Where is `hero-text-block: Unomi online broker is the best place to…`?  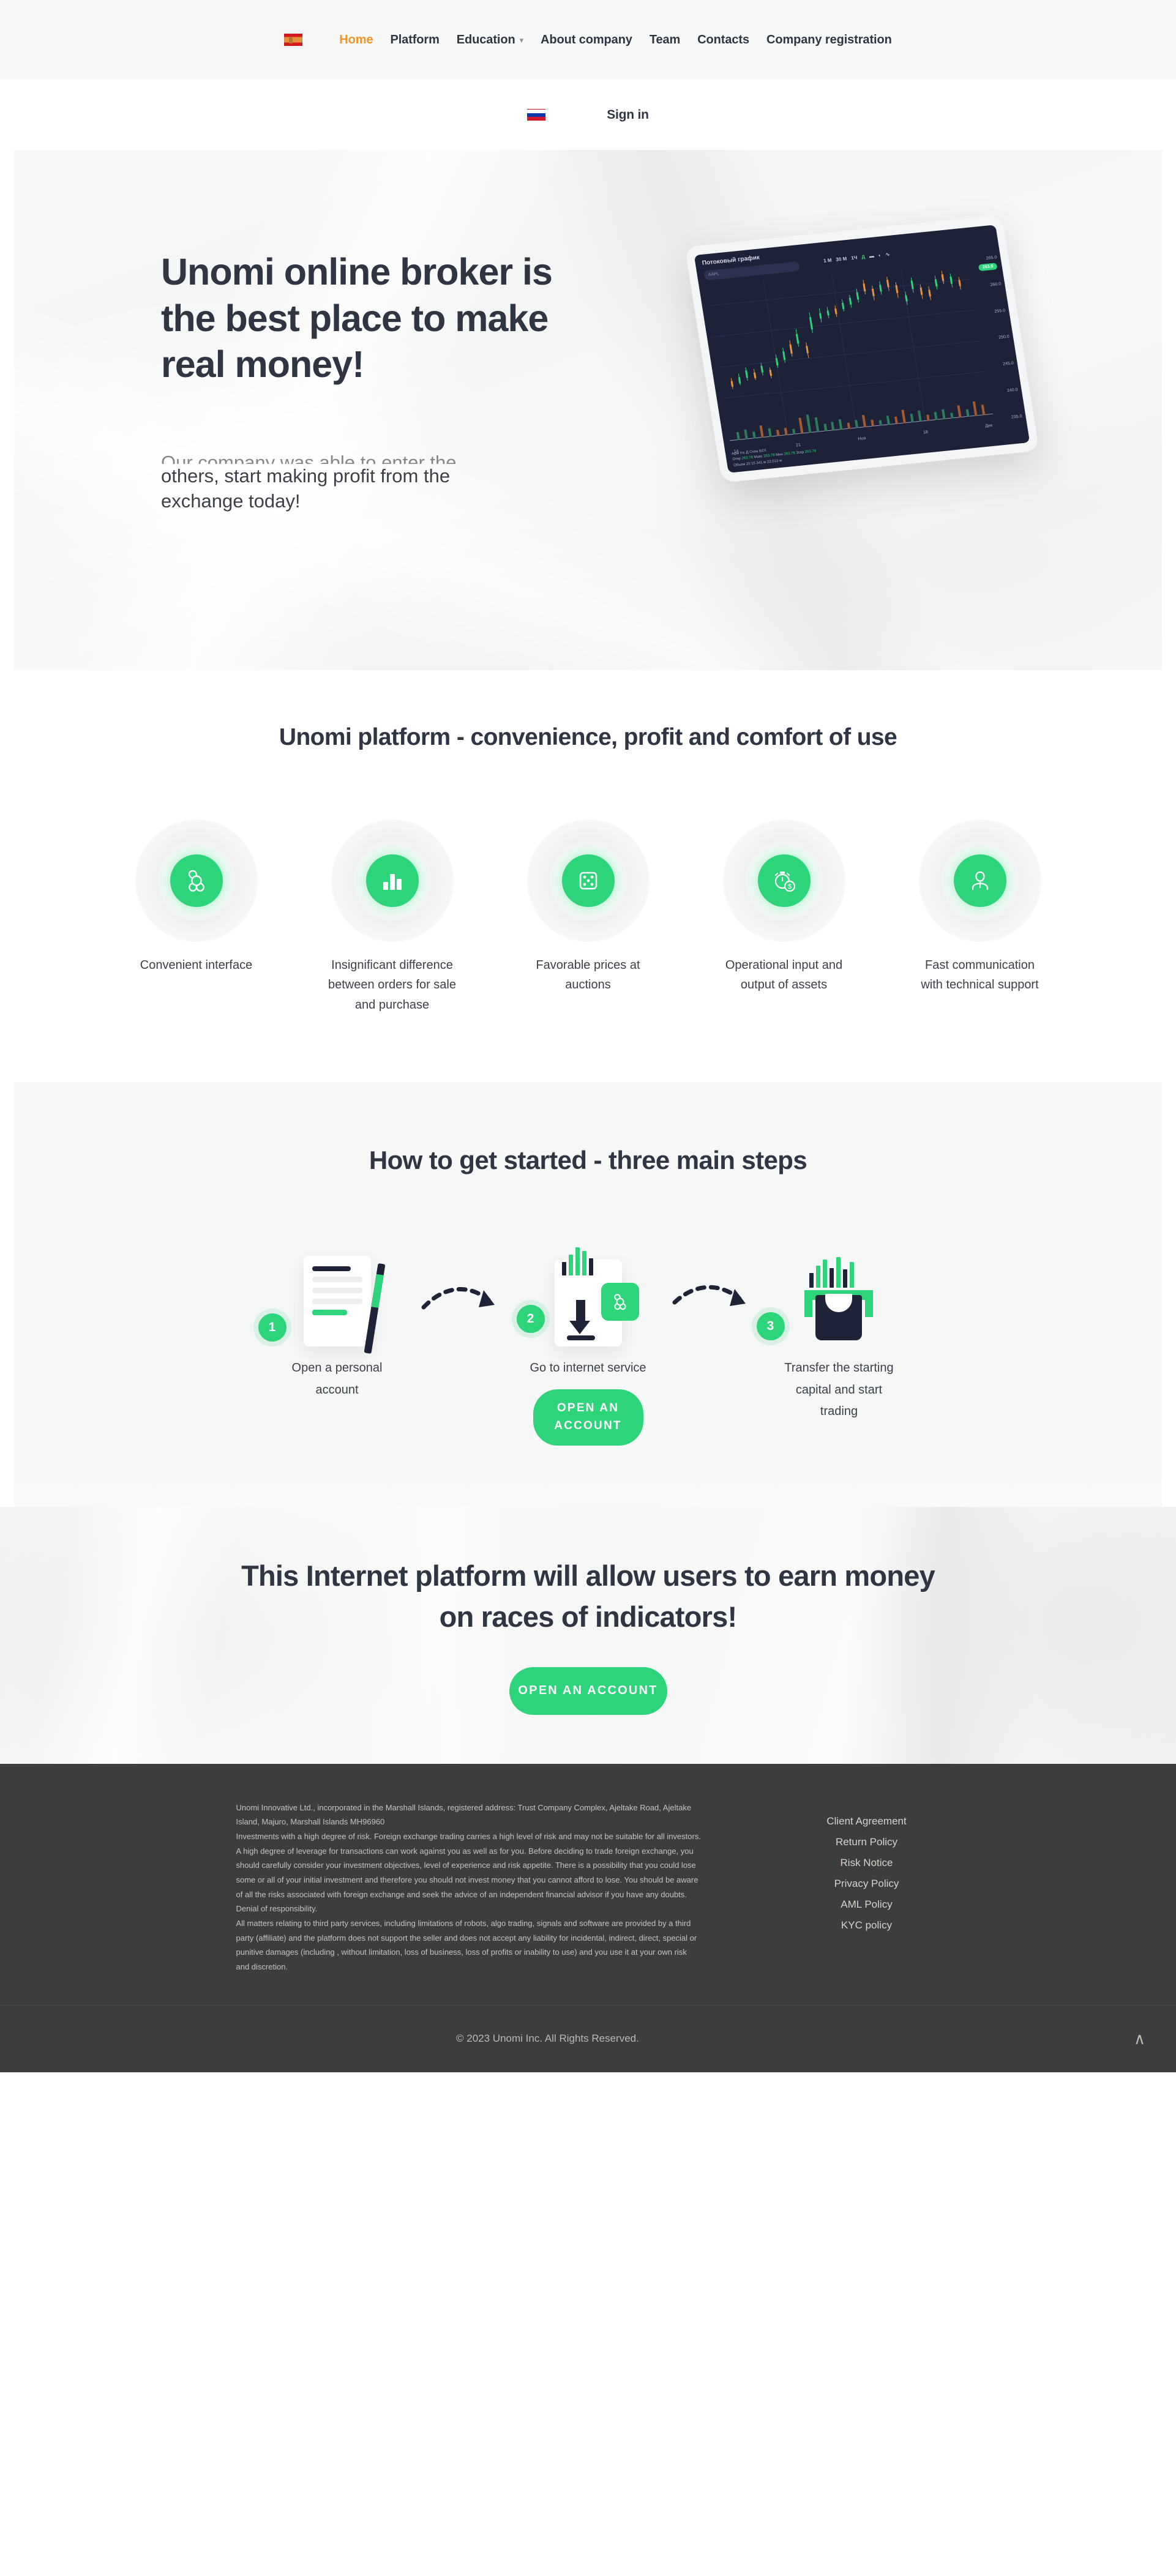 hero-text-block: Unomi online broker is the best place to… is located at coordinates (375, 381).